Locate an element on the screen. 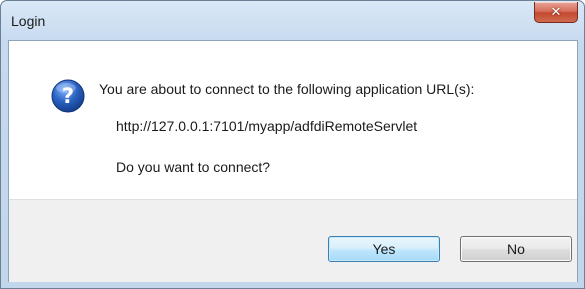  window-title: Login is located at coordinates (28, 21).